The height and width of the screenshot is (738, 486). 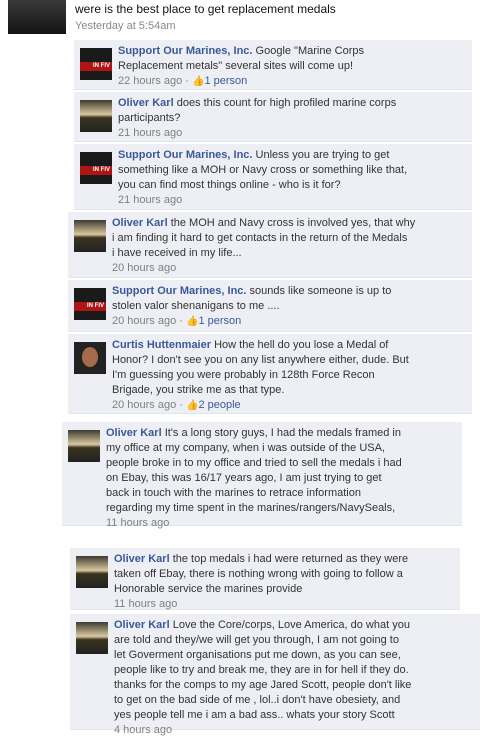 I want to click on comment-text-line: participants?, so click(x=149, y=118).